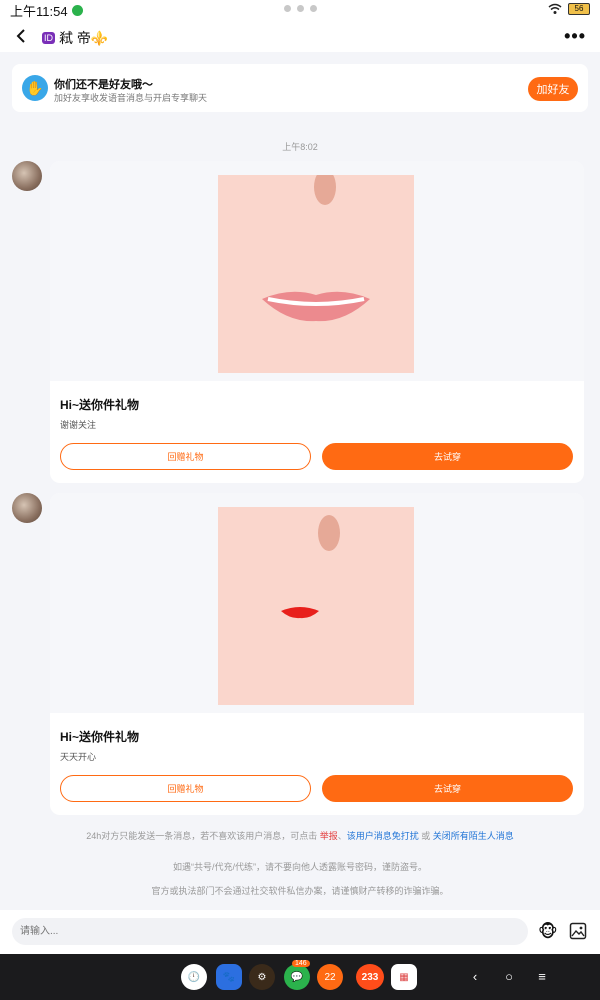 The width and height of the screenshot is (600, 1000). What do you see at coordinates (330, 977) in the screenshot?
I see `calendar-app-icon: 22` at bounding box center [330, 977].